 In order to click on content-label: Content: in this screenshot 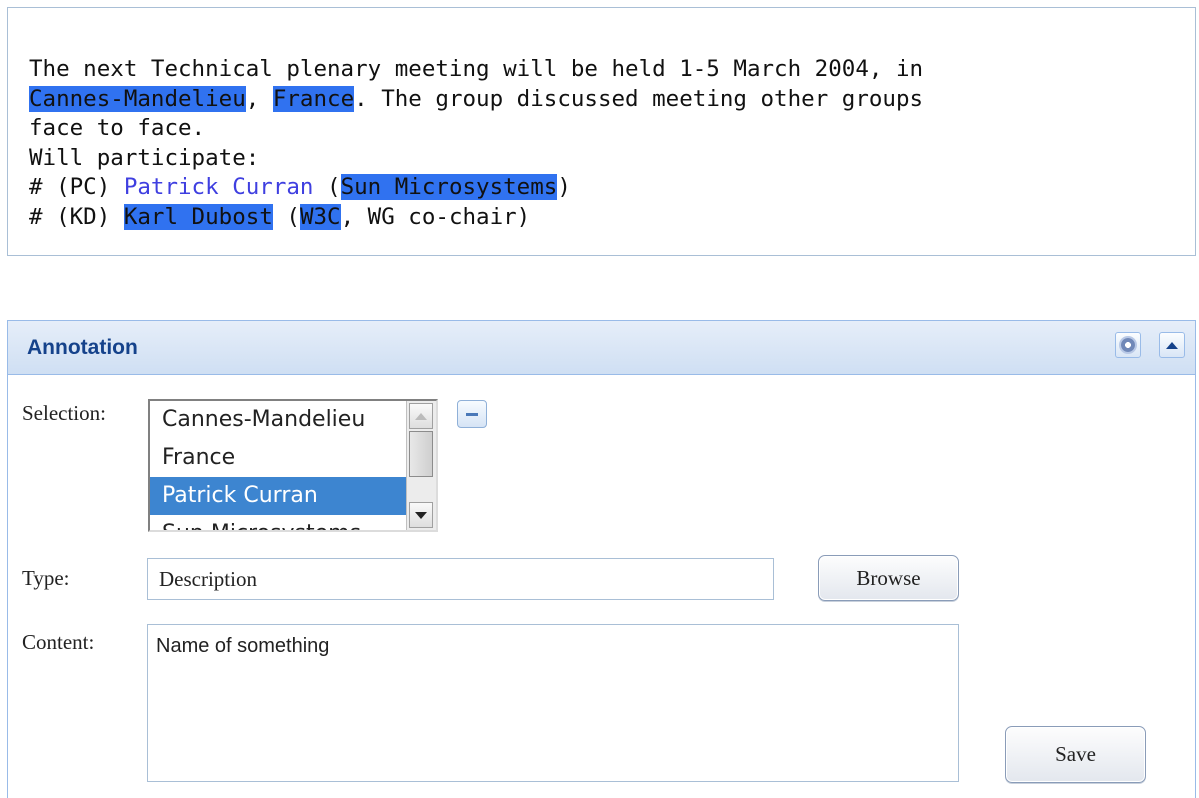, I will do `click(58, 642)`.